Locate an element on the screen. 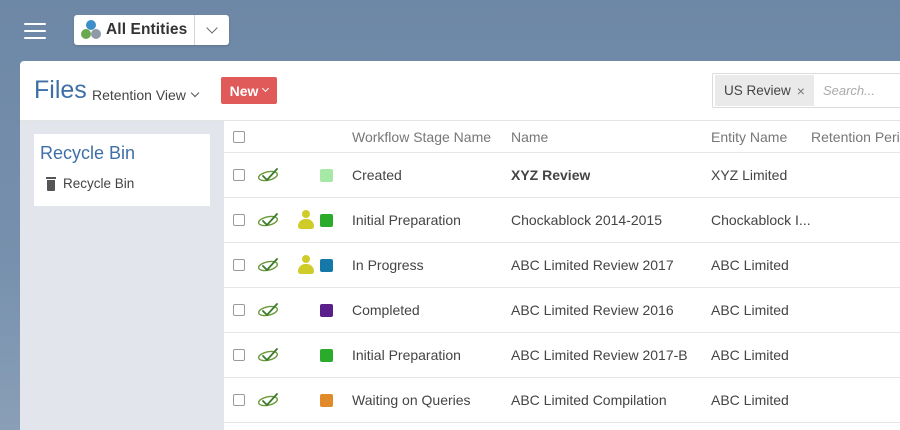 This screenshot has height=430, width=900. stage-cell: Created is located at coordinates (377, 175).